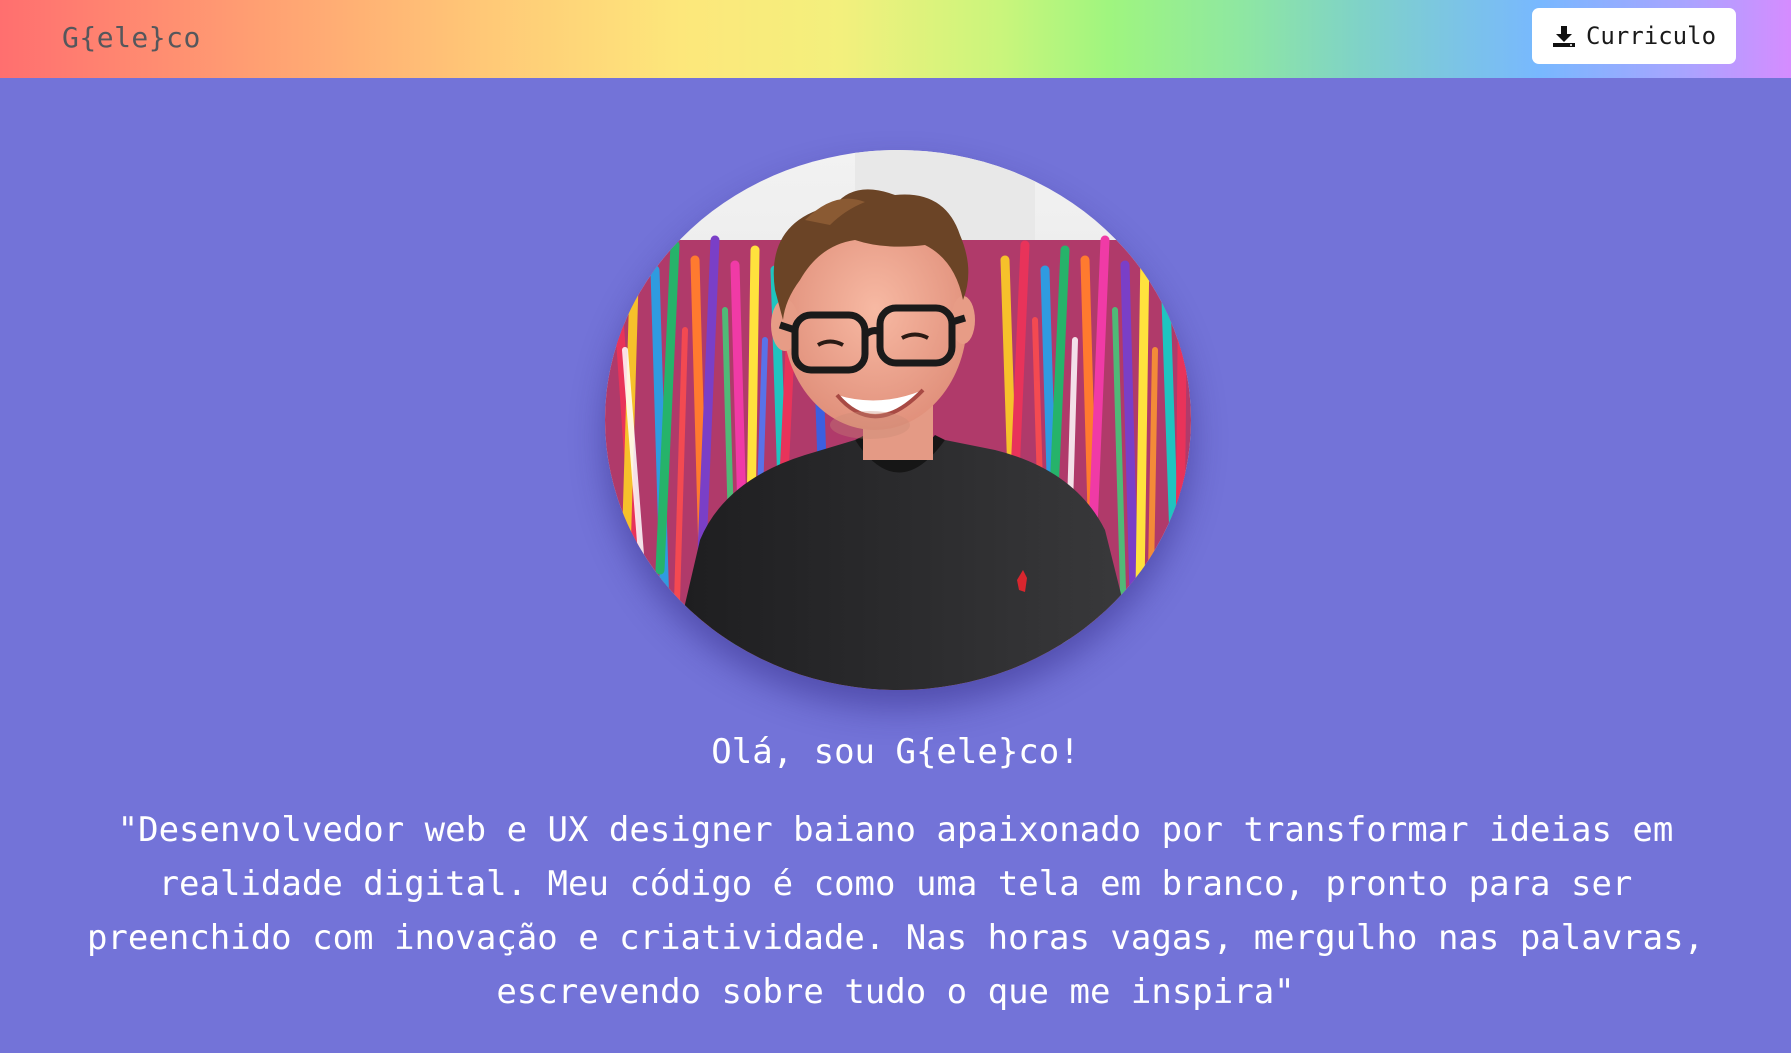 This screenshot has height=1053, width=1791. I want to click on download-icon, so click(1564, 36).